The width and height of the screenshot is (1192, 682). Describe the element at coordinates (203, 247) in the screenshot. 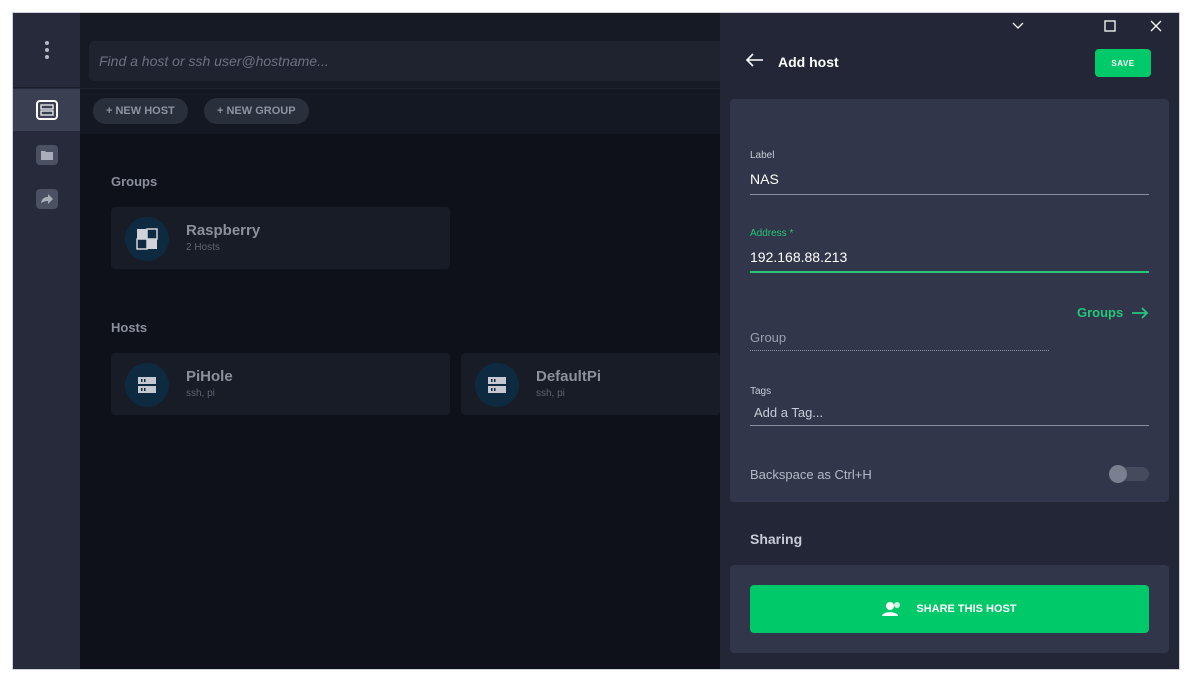

I see `group-count: 2 Hosts` at that location.